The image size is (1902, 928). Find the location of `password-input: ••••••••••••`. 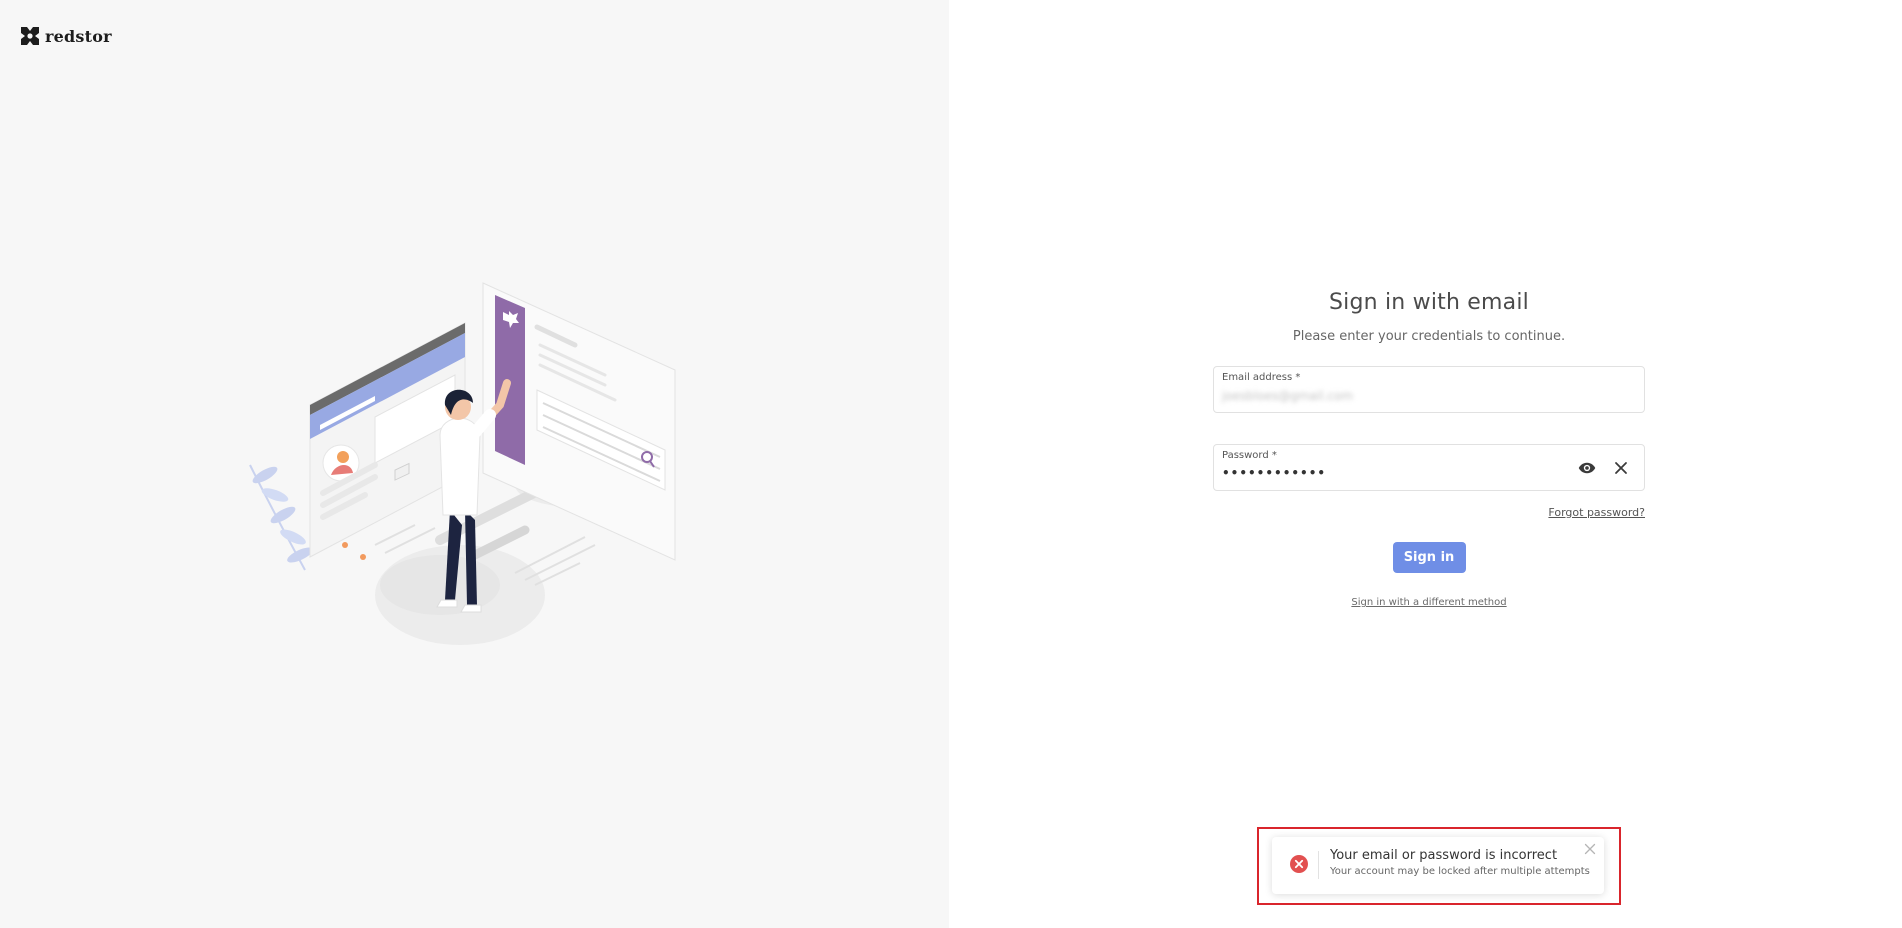

password-input: •••••••••••• is located at coordinates (1372, 474).